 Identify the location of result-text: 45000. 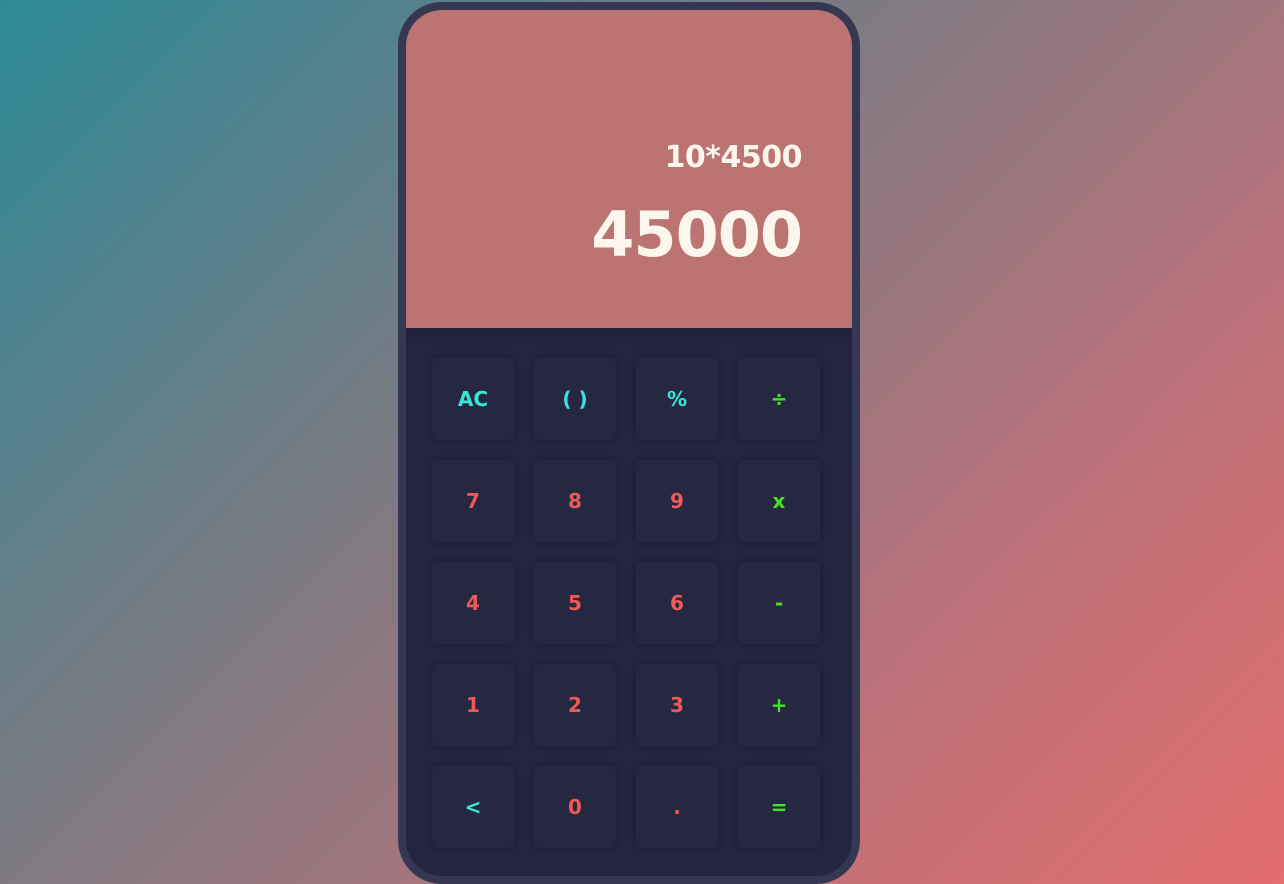
(697, 234).